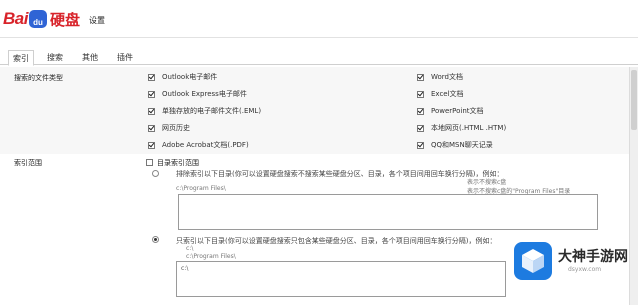  What do you see at coordinates (149, 162) in the screenshot?
I see `collapse-box-icon` at bounding box center [149, 162].